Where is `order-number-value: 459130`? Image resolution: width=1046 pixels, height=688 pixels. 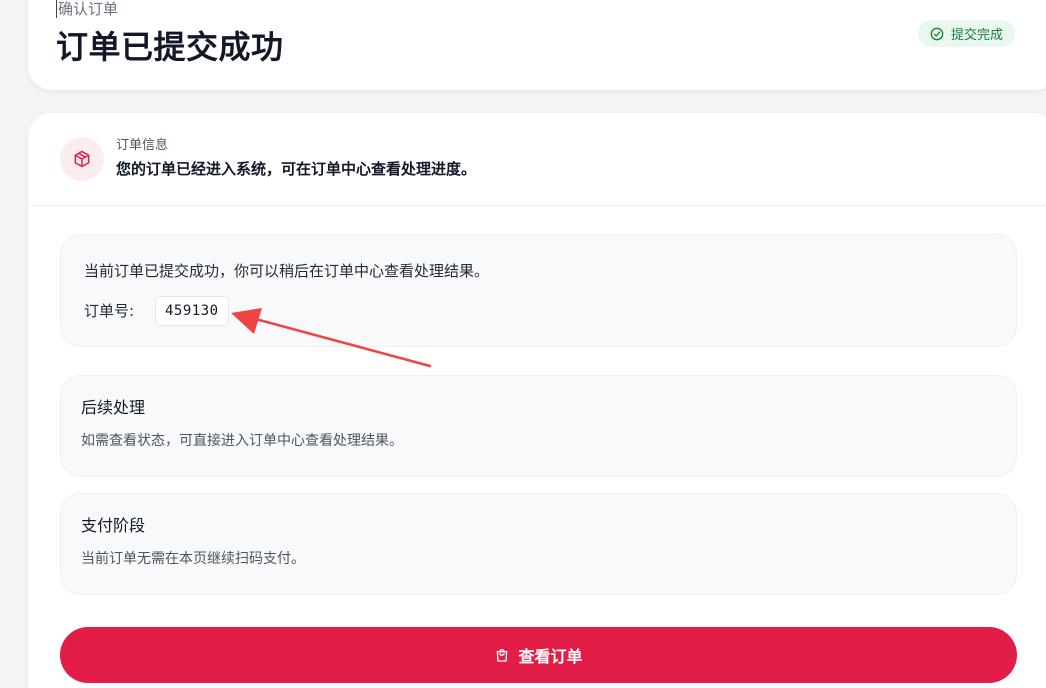 order-number-value: 459130 is located at coordinates (192, 311).